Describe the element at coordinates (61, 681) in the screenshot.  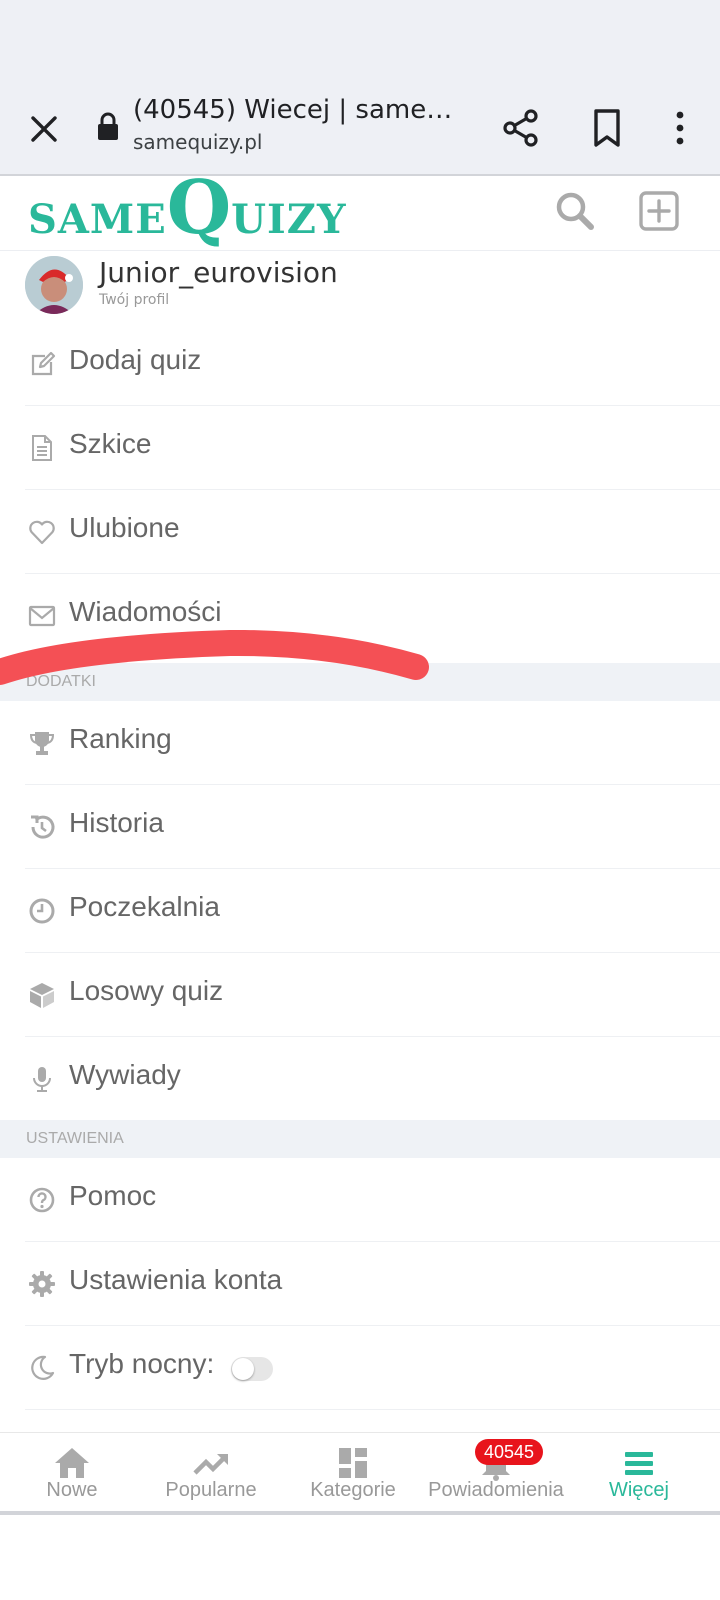
I see `section-header-label: DODATKI` at that location.